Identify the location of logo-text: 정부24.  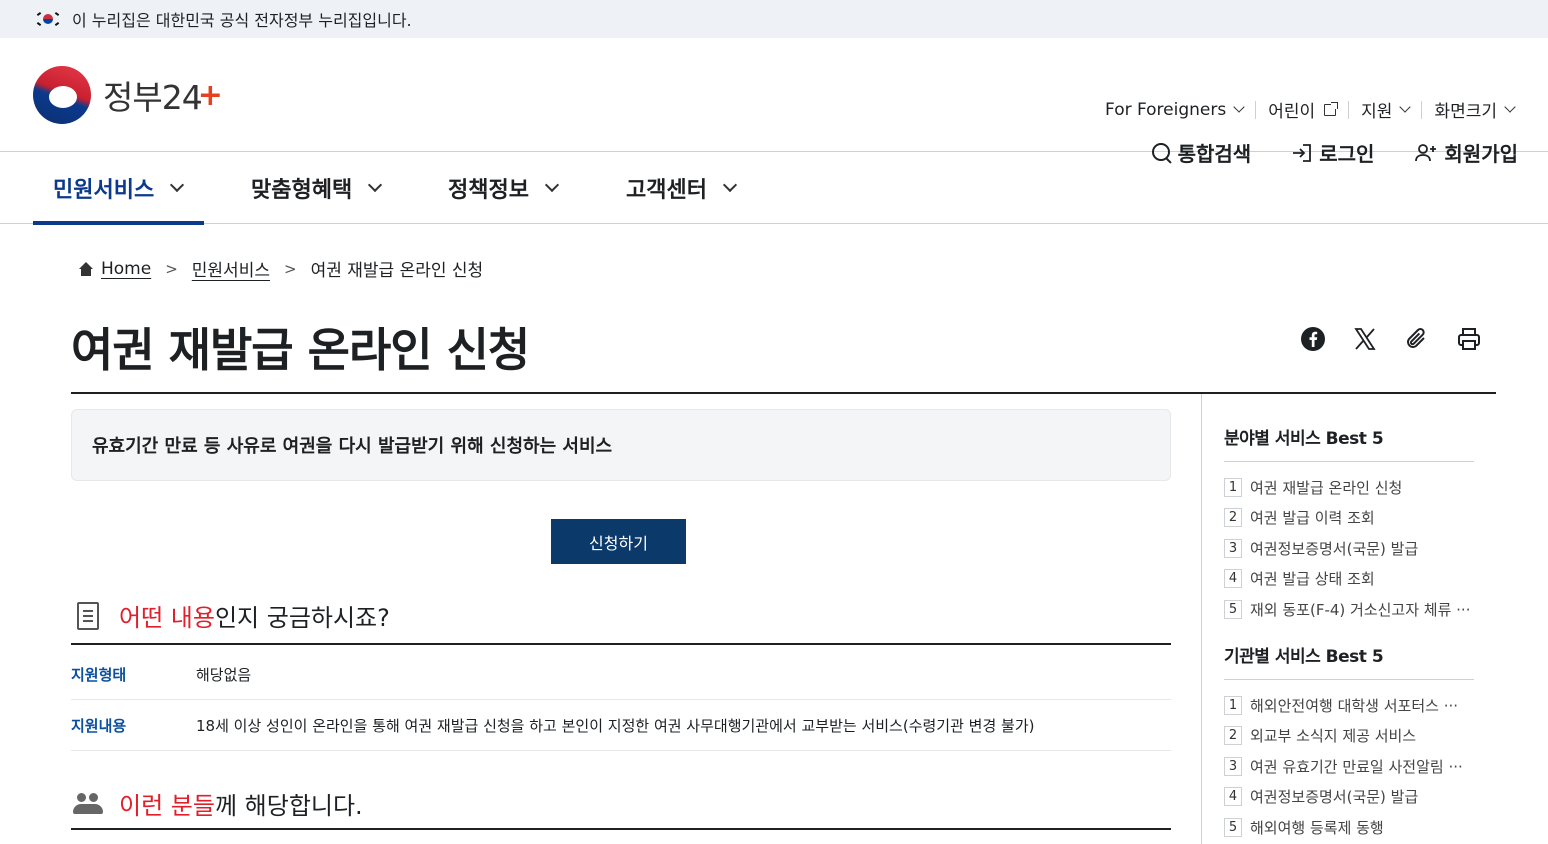
(153, 97).